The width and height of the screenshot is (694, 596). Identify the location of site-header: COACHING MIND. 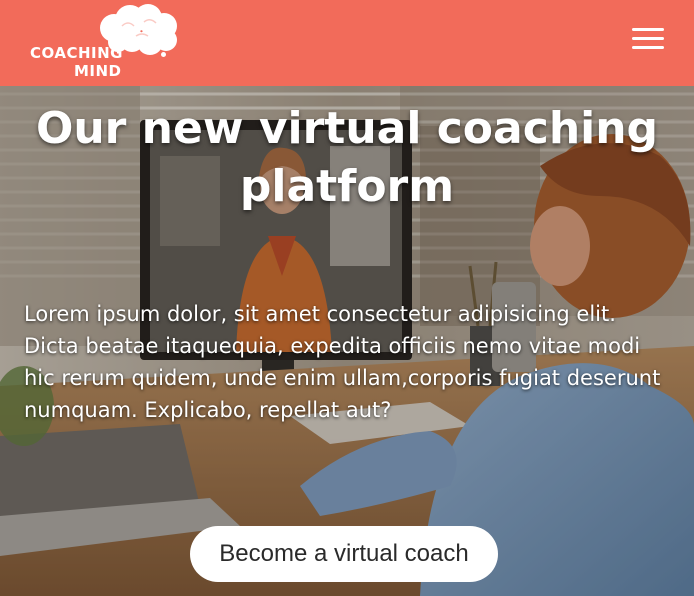
(347, 43).